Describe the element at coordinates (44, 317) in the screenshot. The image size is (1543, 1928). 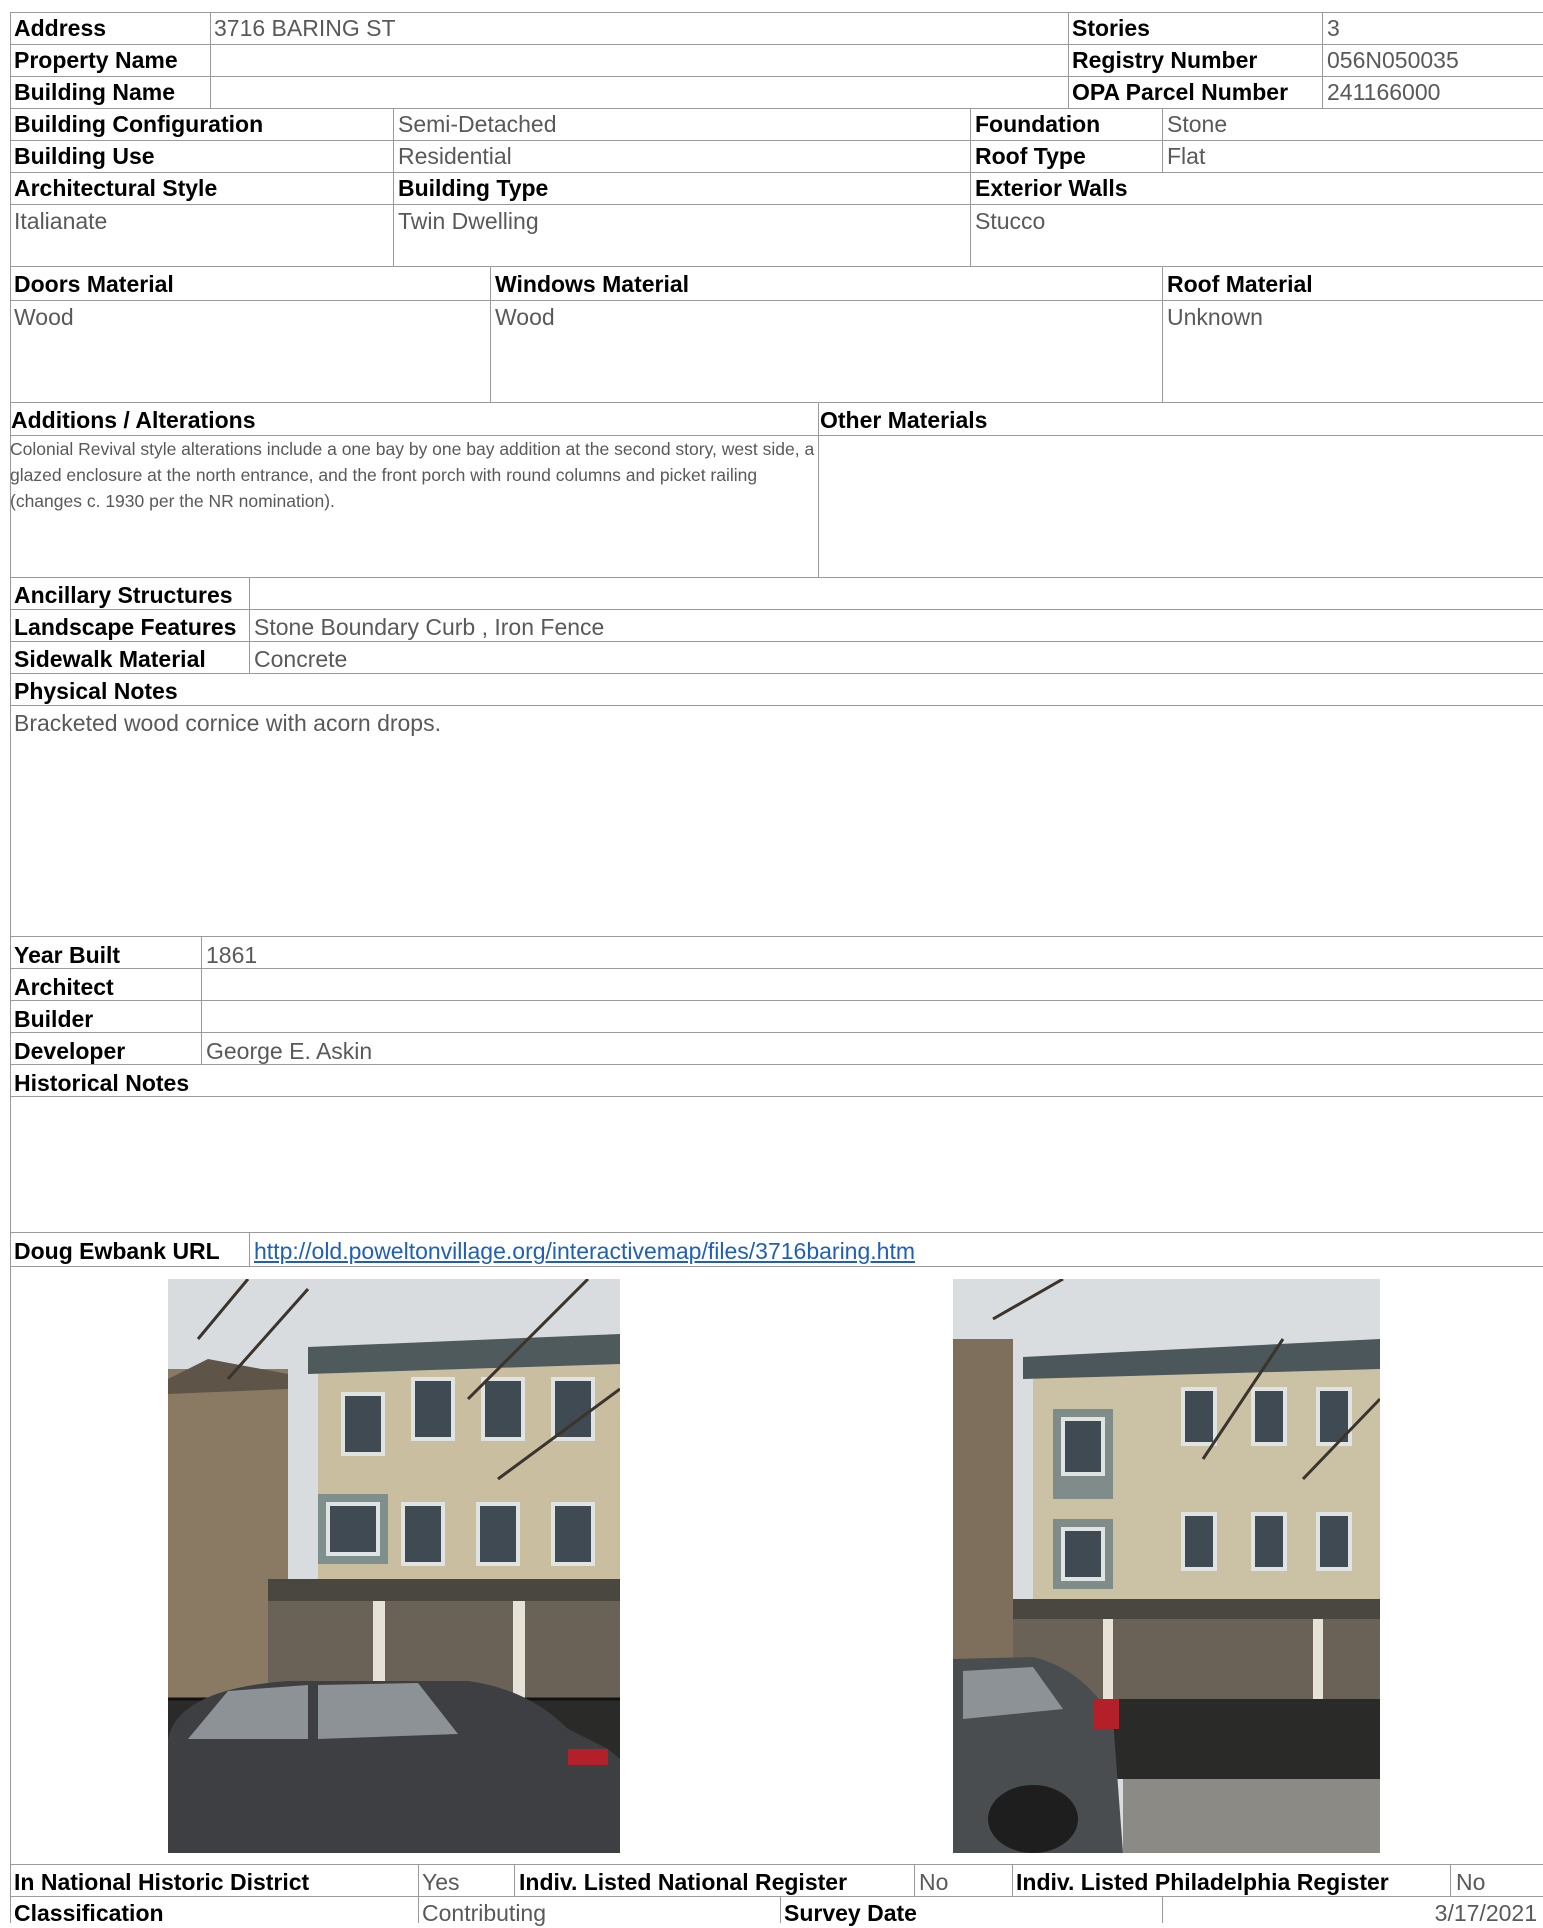
I see `doors-material-value: Wood` at that location.